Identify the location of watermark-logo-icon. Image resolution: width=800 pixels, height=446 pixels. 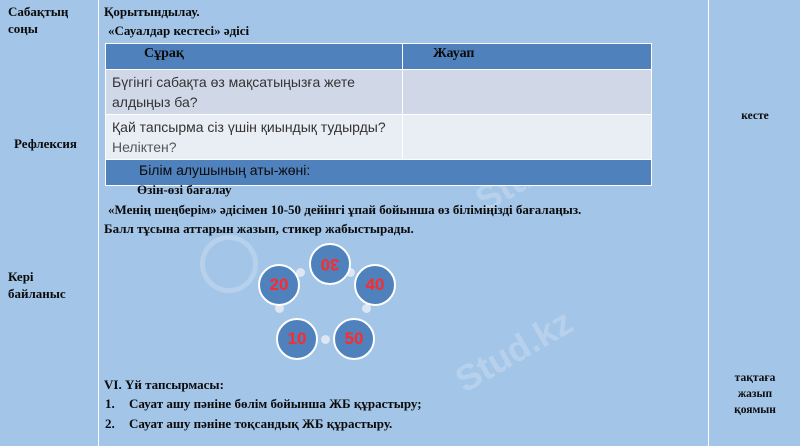
(229, 264).